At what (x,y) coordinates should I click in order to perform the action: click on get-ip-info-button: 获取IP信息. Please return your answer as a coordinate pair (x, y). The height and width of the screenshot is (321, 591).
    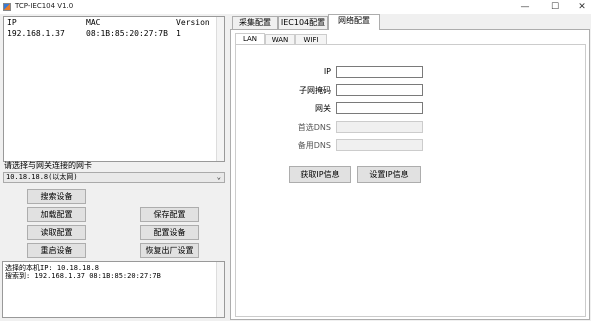
    Looking at the image, I should click on (320, 174).